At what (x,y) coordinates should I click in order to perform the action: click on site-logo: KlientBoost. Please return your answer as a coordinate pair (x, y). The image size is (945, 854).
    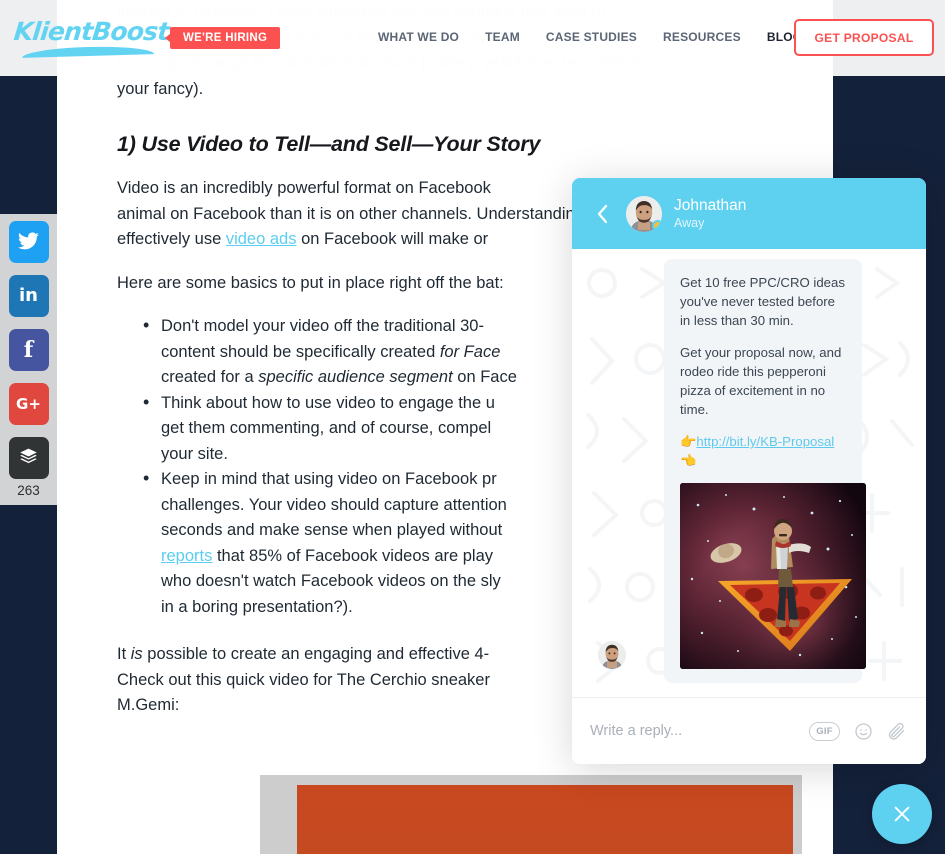
    Looking at the image, I should click on (91, 40).